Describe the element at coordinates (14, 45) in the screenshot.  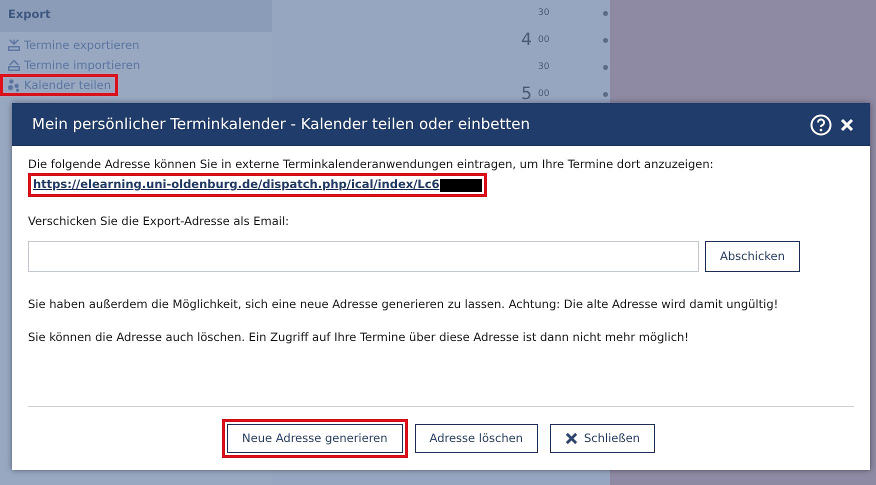
I see `tray-down-icon` at that location.